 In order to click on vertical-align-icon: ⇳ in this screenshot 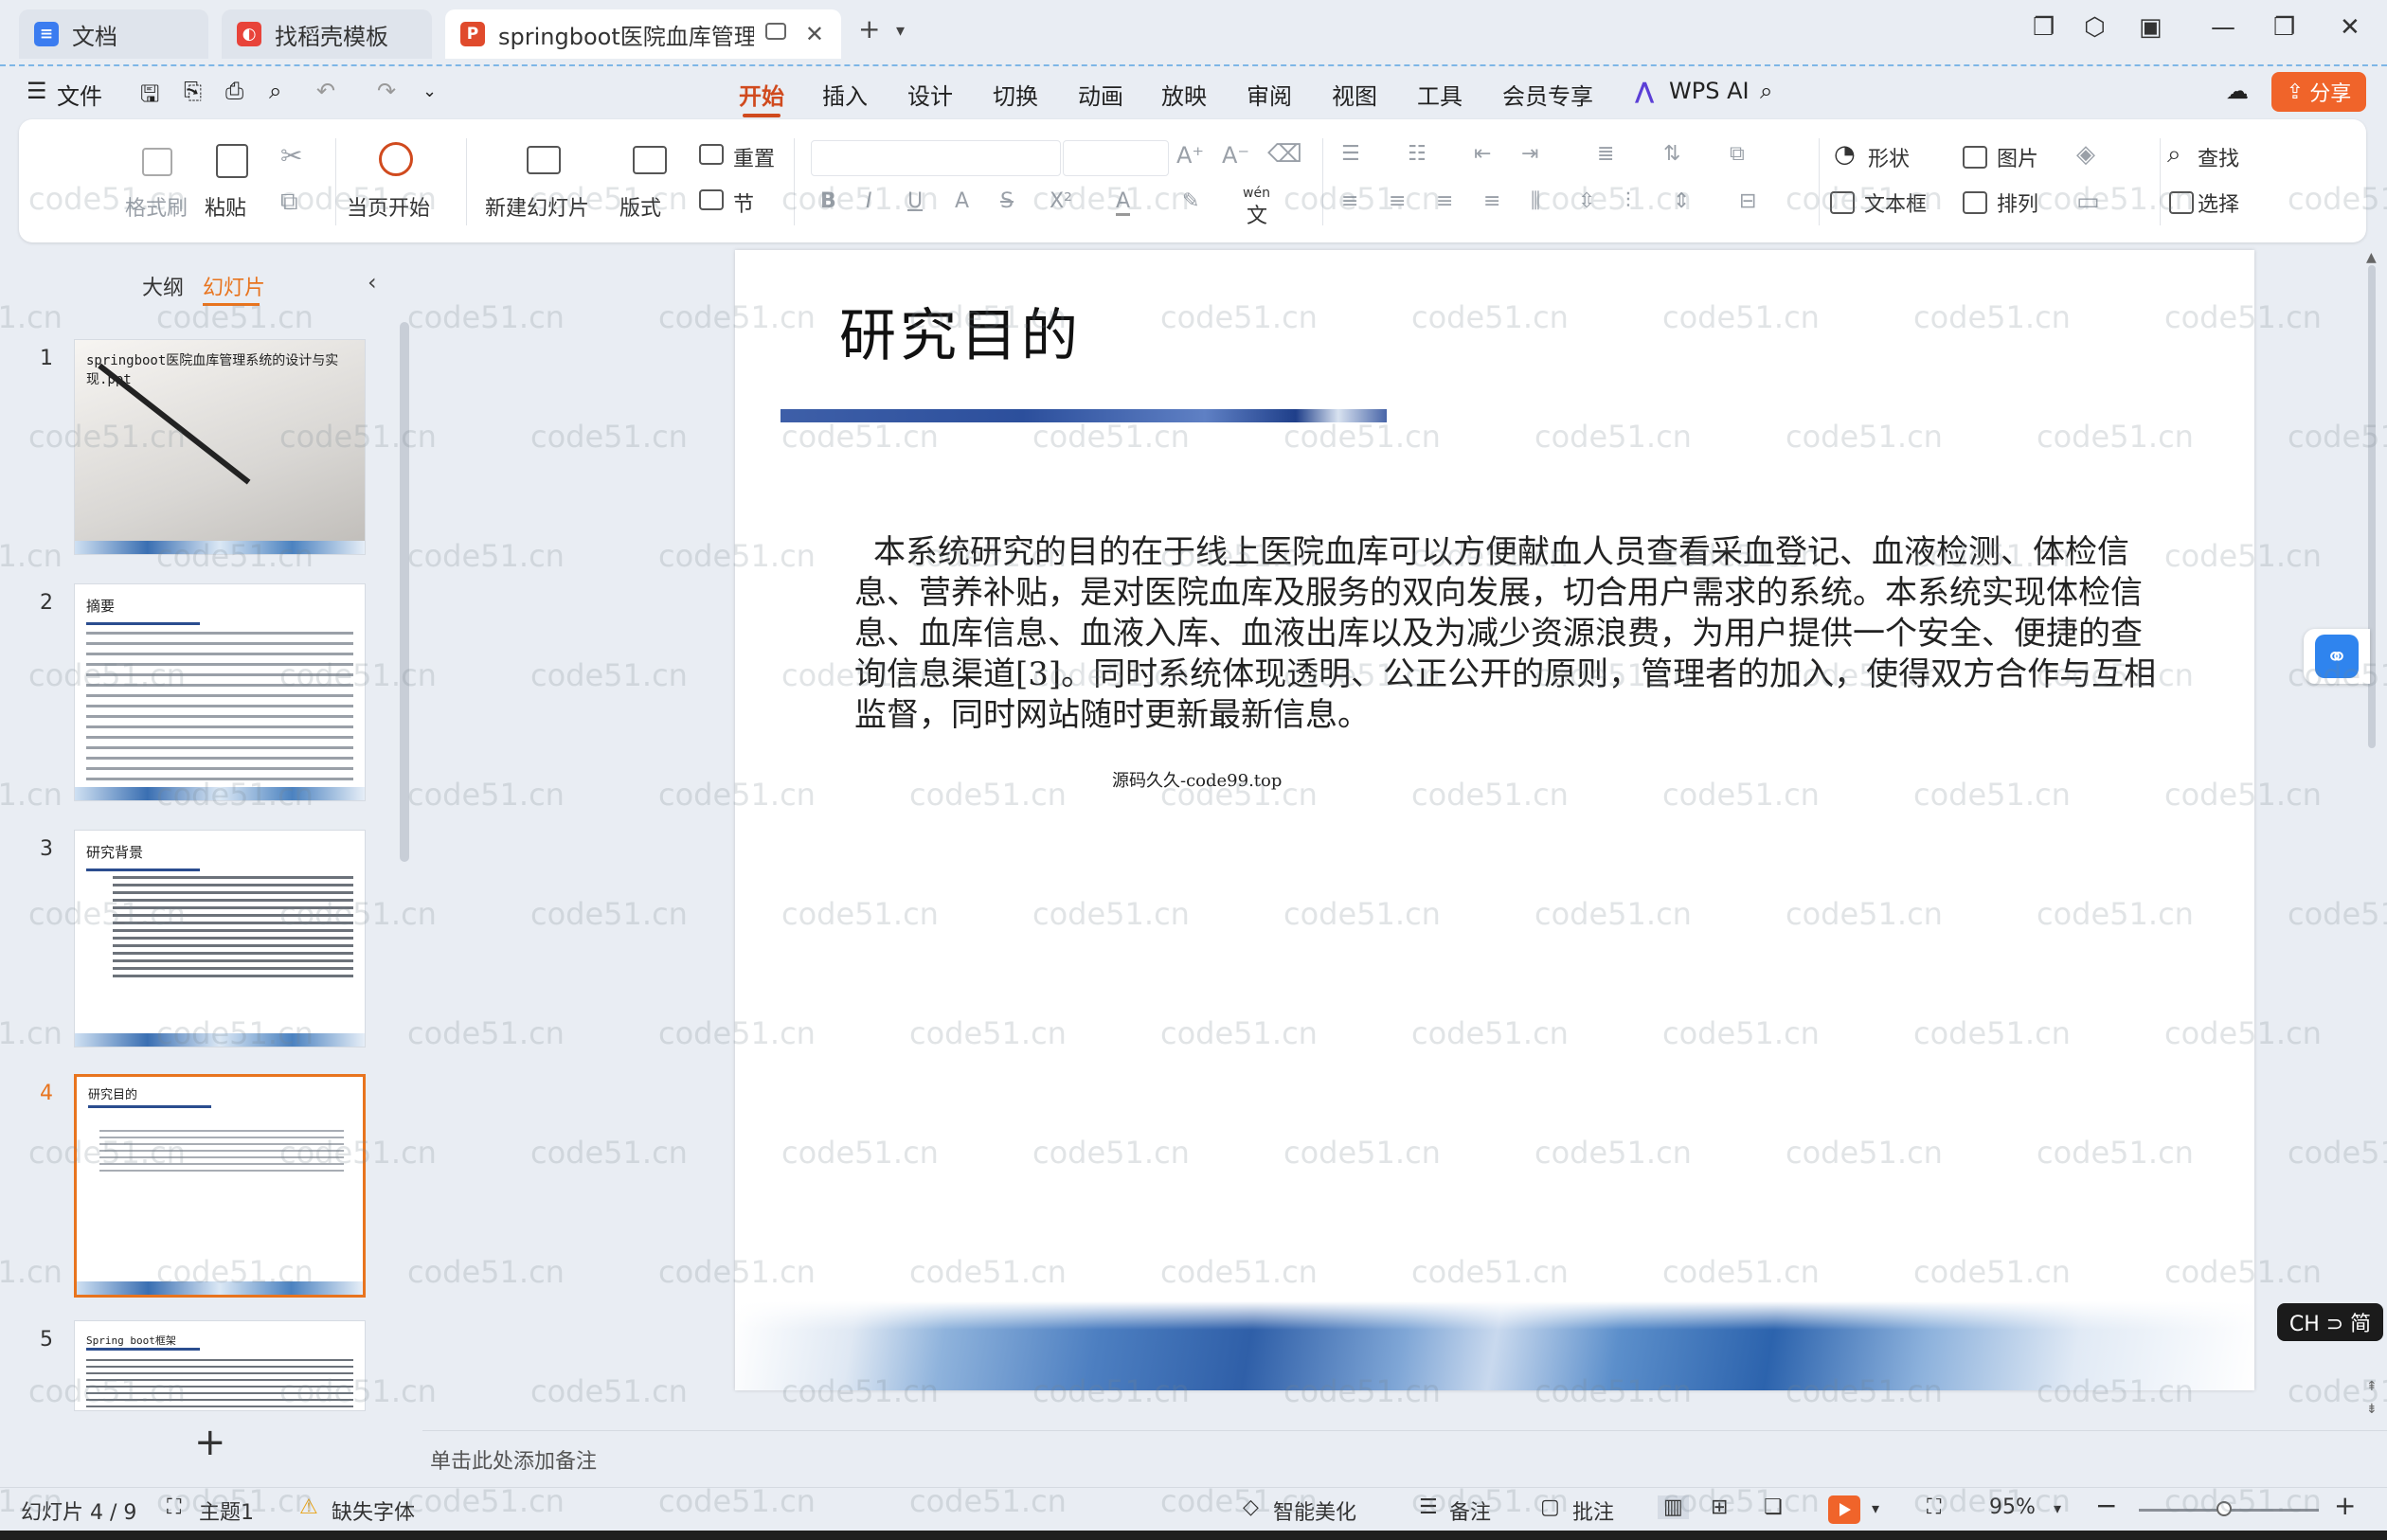, I will do `click(1586, 201)`.